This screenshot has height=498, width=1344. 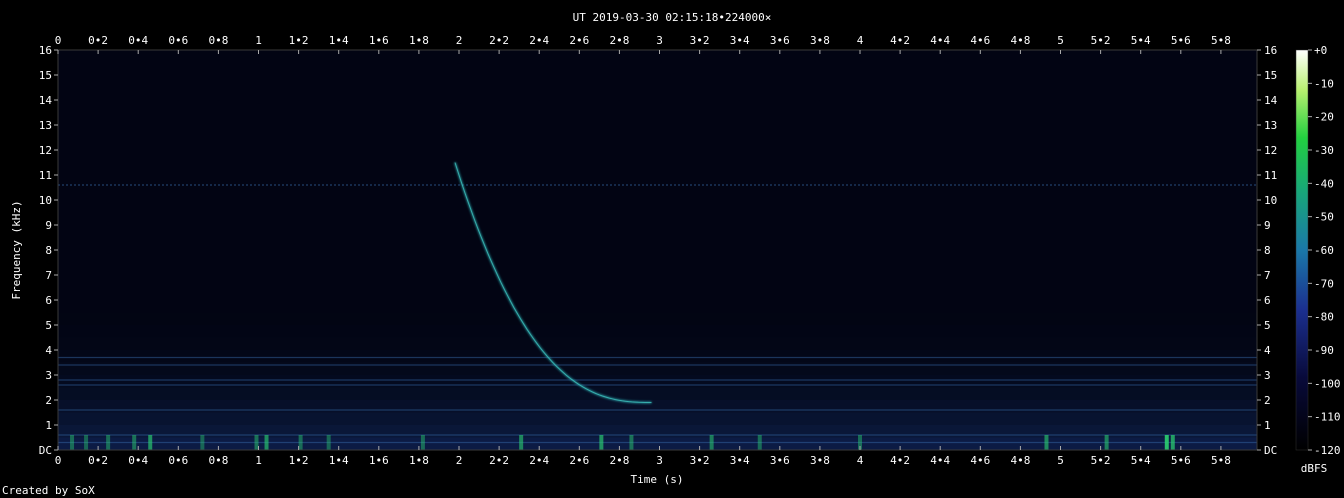 What do you see at coordinates (1267, 275) in the screenshot?
I see `y-tick-right-label: 7` at bounding box center [1267, 275].